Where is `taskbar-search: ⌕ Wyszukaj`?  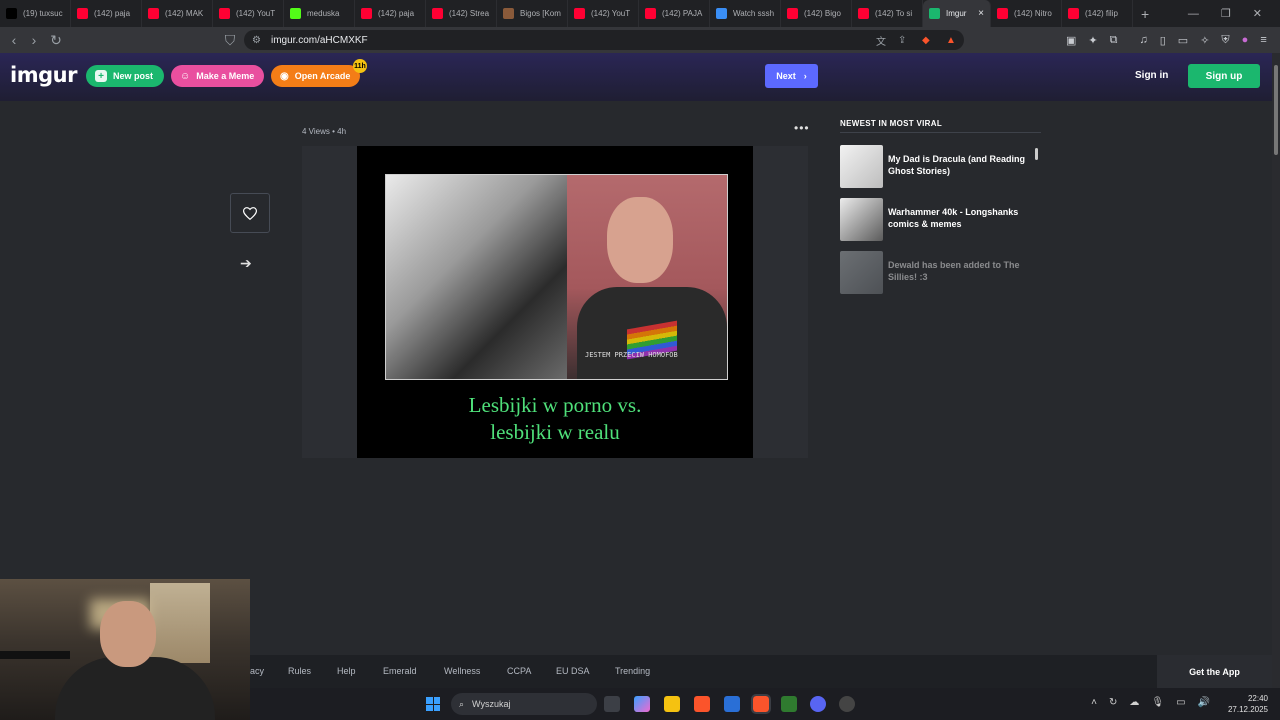 taskbar-search: ⌕ Wyszukaj is located at coordinates (524, 704).